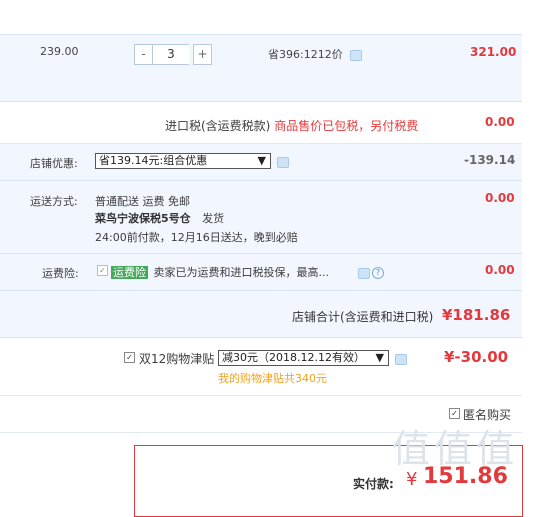  What do you see at coordinates (142, 201) in the screenshot?
I see `shipping-method: 普通配送 运费 免邮` at bounding box center [142, 201].